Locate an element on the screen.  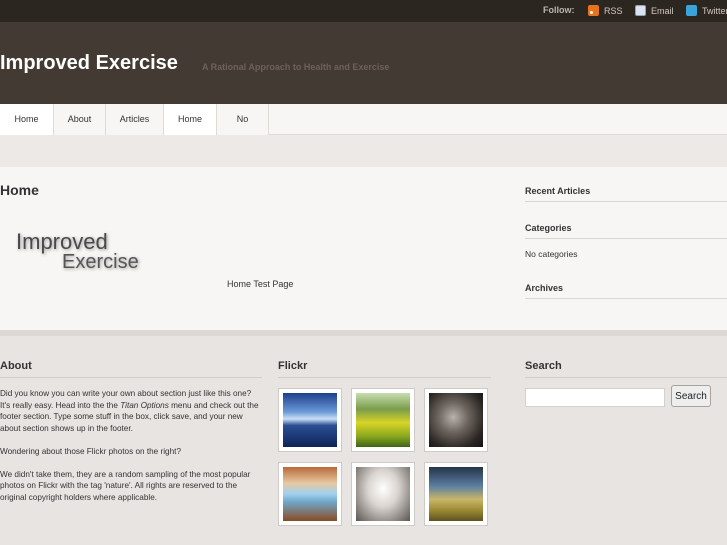
archives-heading: Archives is located at coordinates (626, 291).